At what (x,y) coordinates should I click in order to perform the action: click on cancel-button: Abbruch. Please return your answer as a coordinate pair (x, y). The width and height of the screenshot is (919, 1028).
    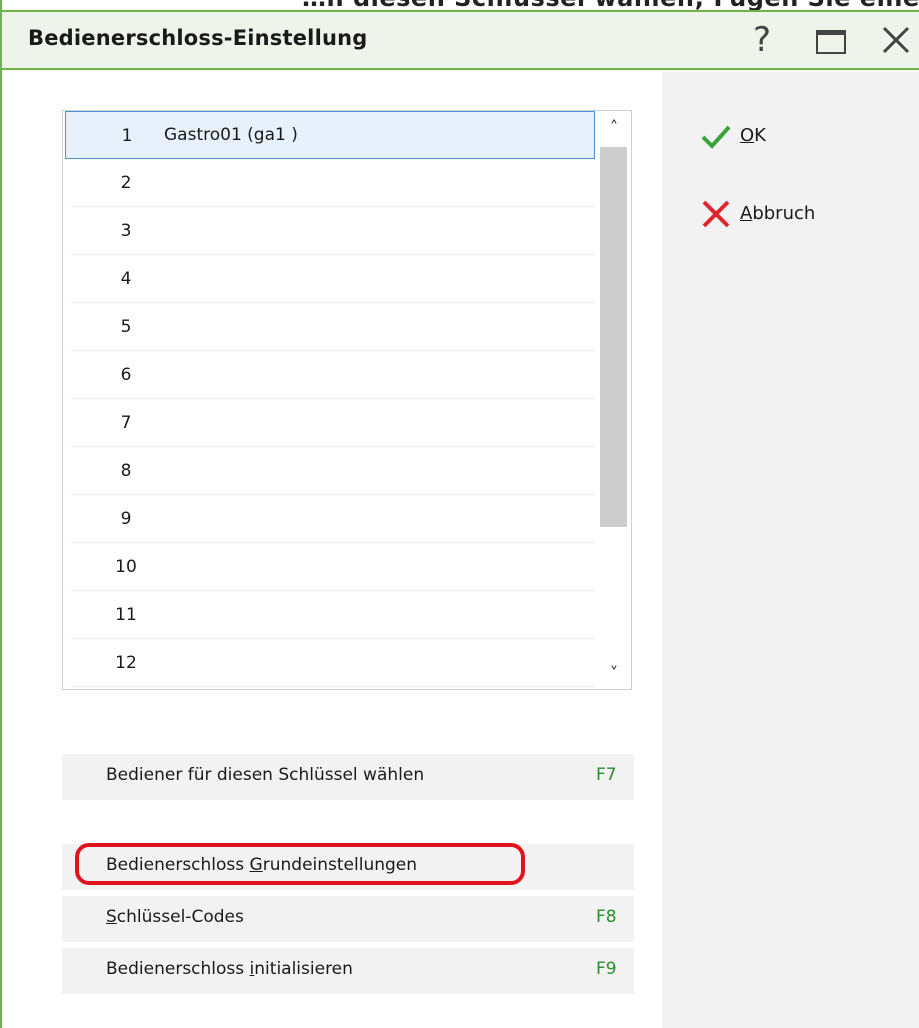
    Looking at the image, I should click on (790, 214).